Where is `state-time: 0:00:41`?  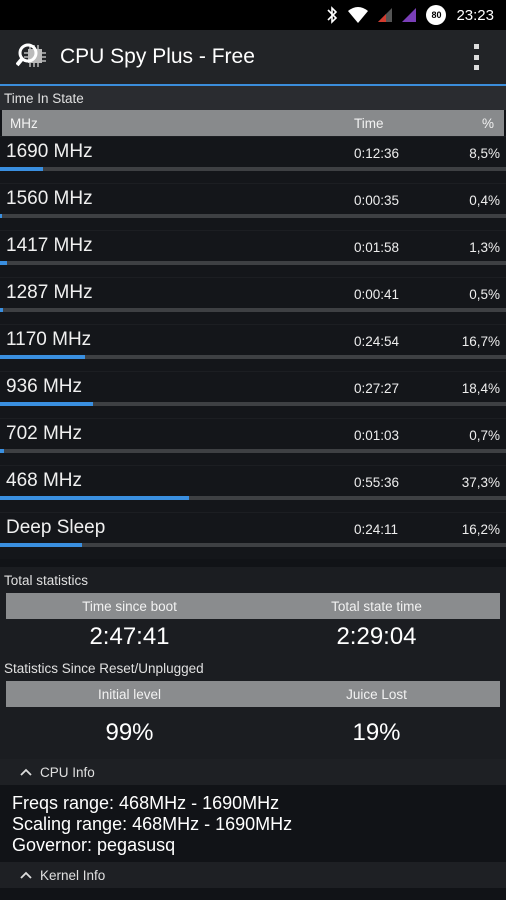 state-time: 0:00:41 is located at coordinates (377, 294).